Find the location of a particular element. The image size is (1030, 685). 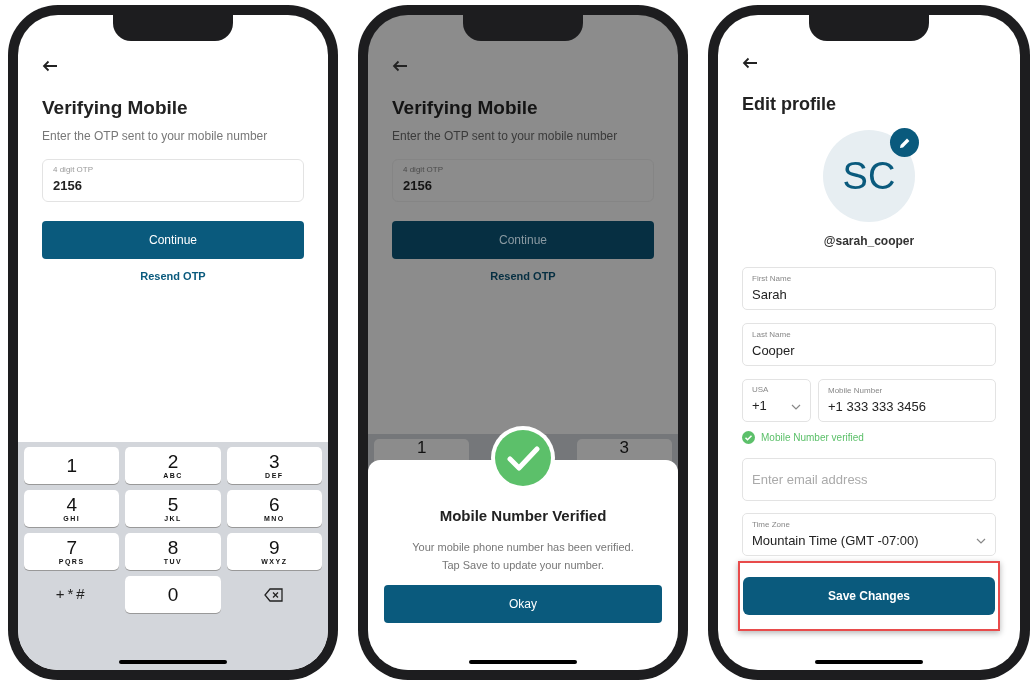

avatar: SC is located at coordinates (869, 176).